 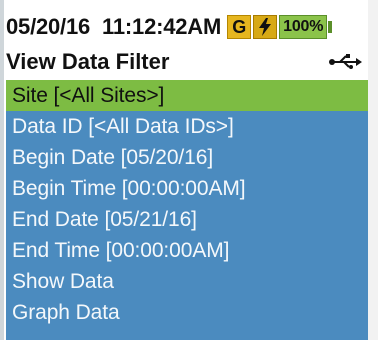 I want to click on lightning-bolt-icon, so click(x=265, y=27).